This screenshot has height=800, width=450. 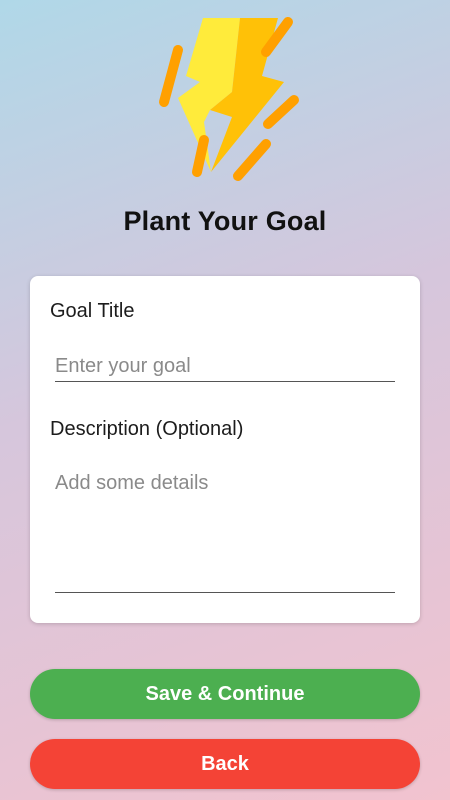 I want to click on description-underline, so click(x=225, y=592).